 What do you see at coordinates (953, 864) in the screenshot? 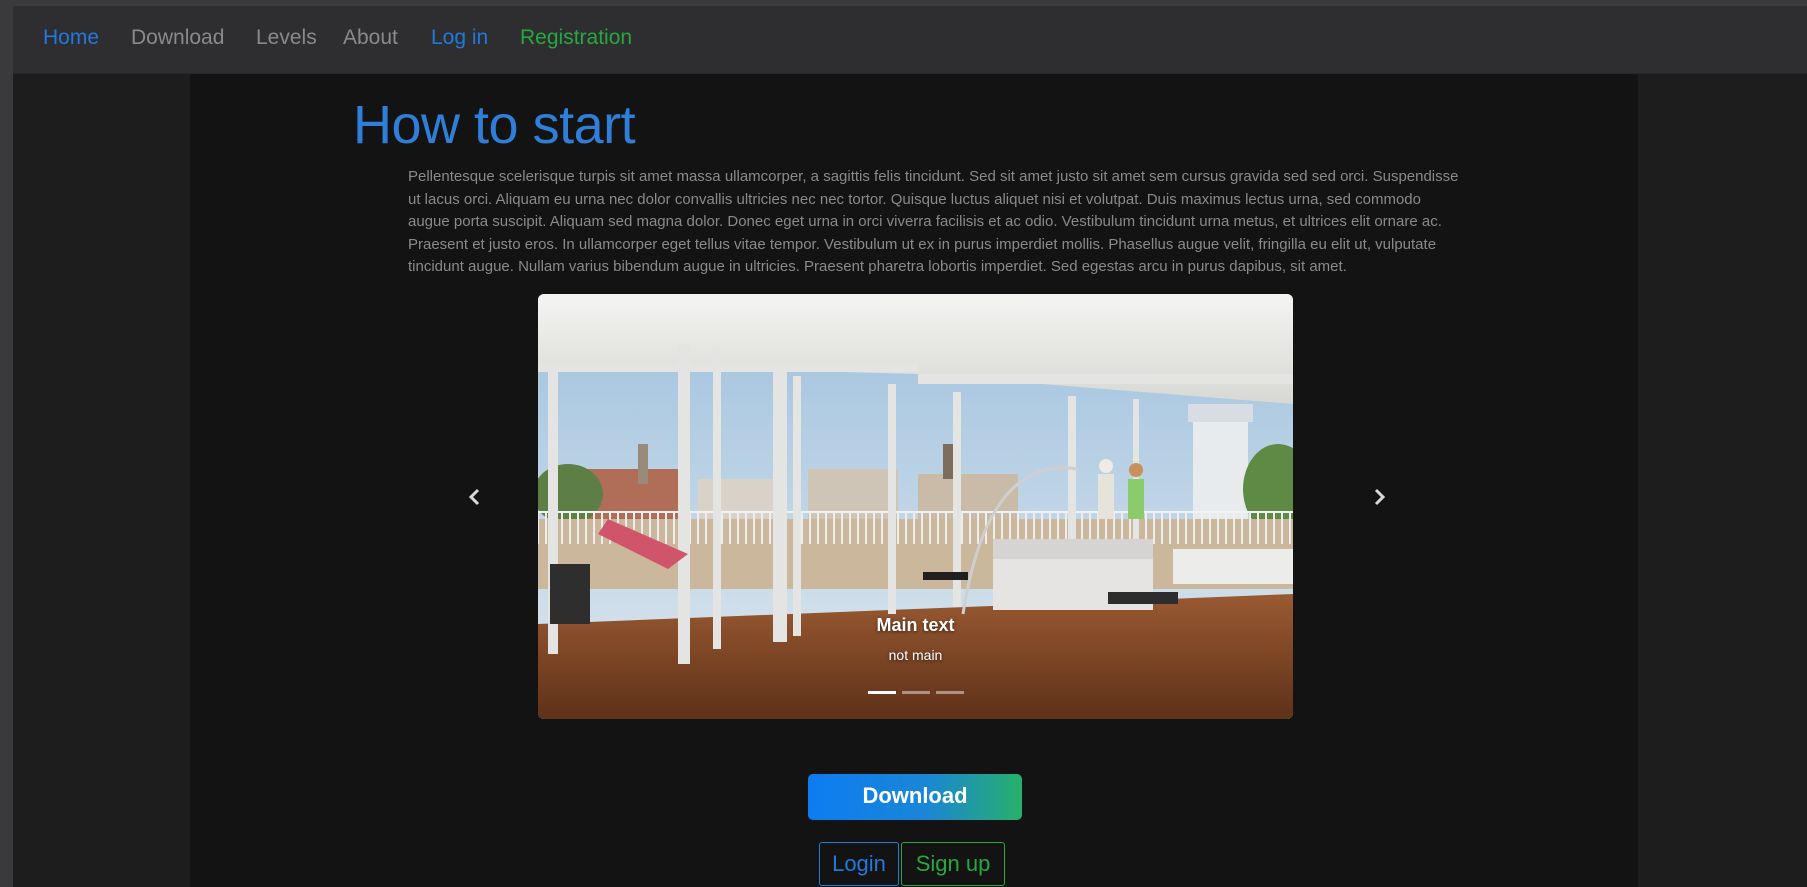
I see `signup-button: Sign up` at bounding box center [953, 864].